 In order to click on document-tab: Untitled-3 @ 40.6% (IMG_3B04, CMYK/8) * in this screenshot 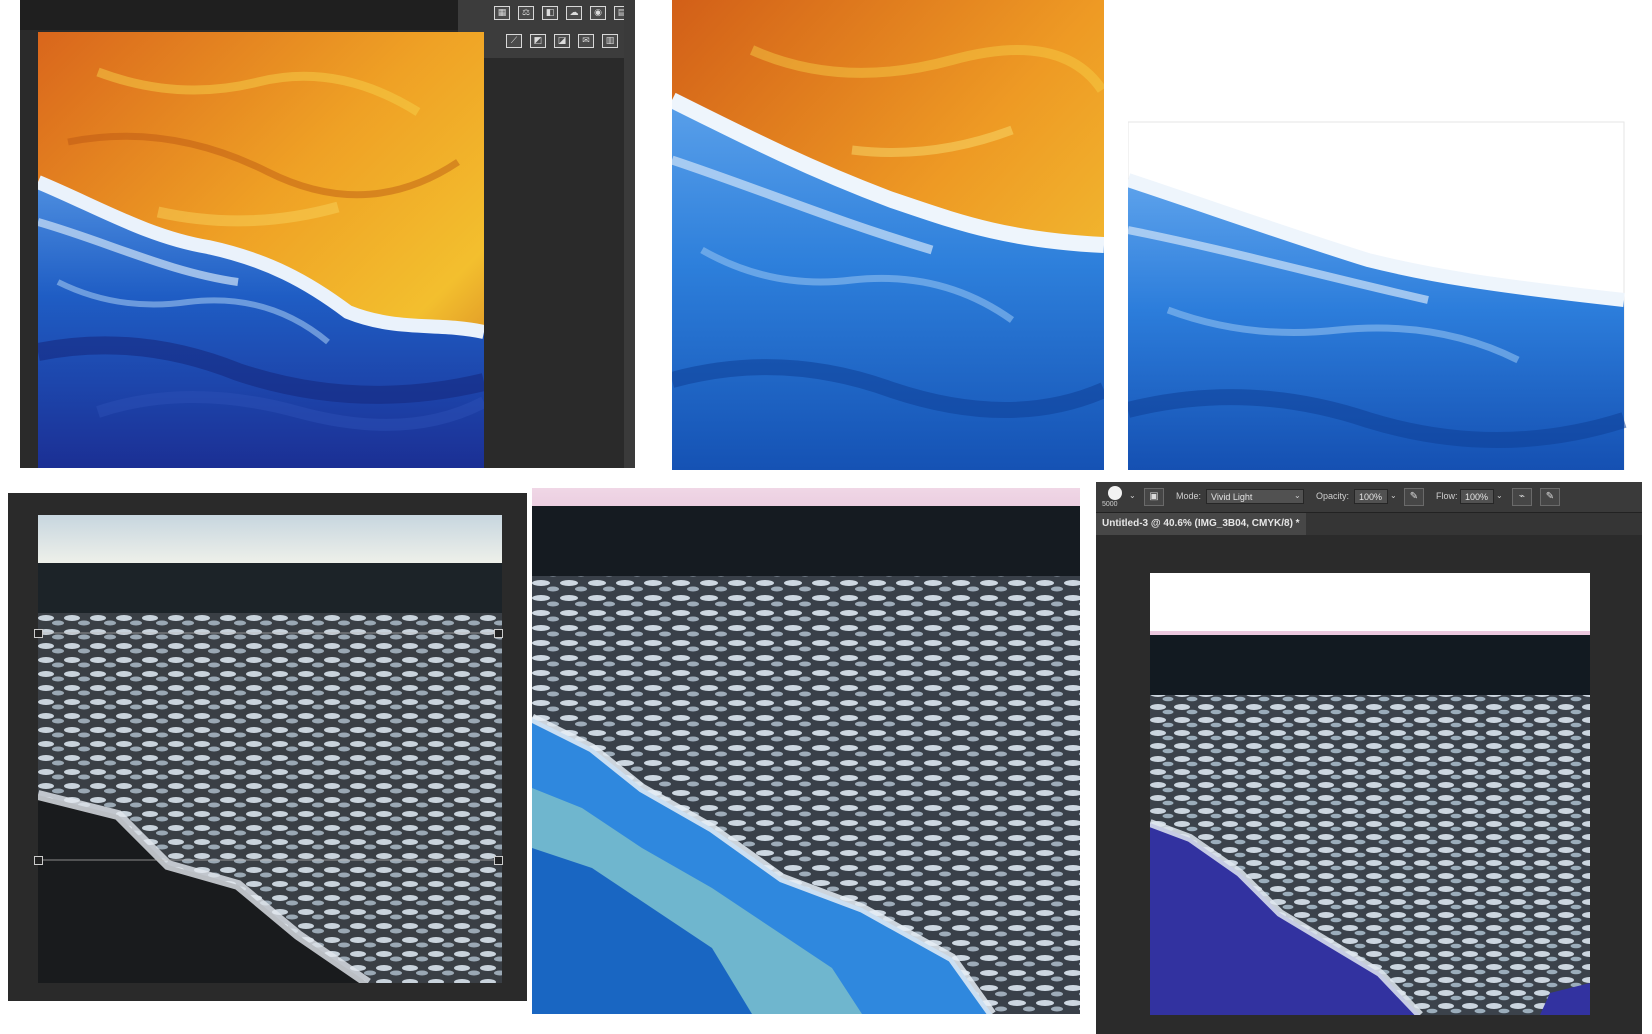, I will do `click(1201, 524)`.